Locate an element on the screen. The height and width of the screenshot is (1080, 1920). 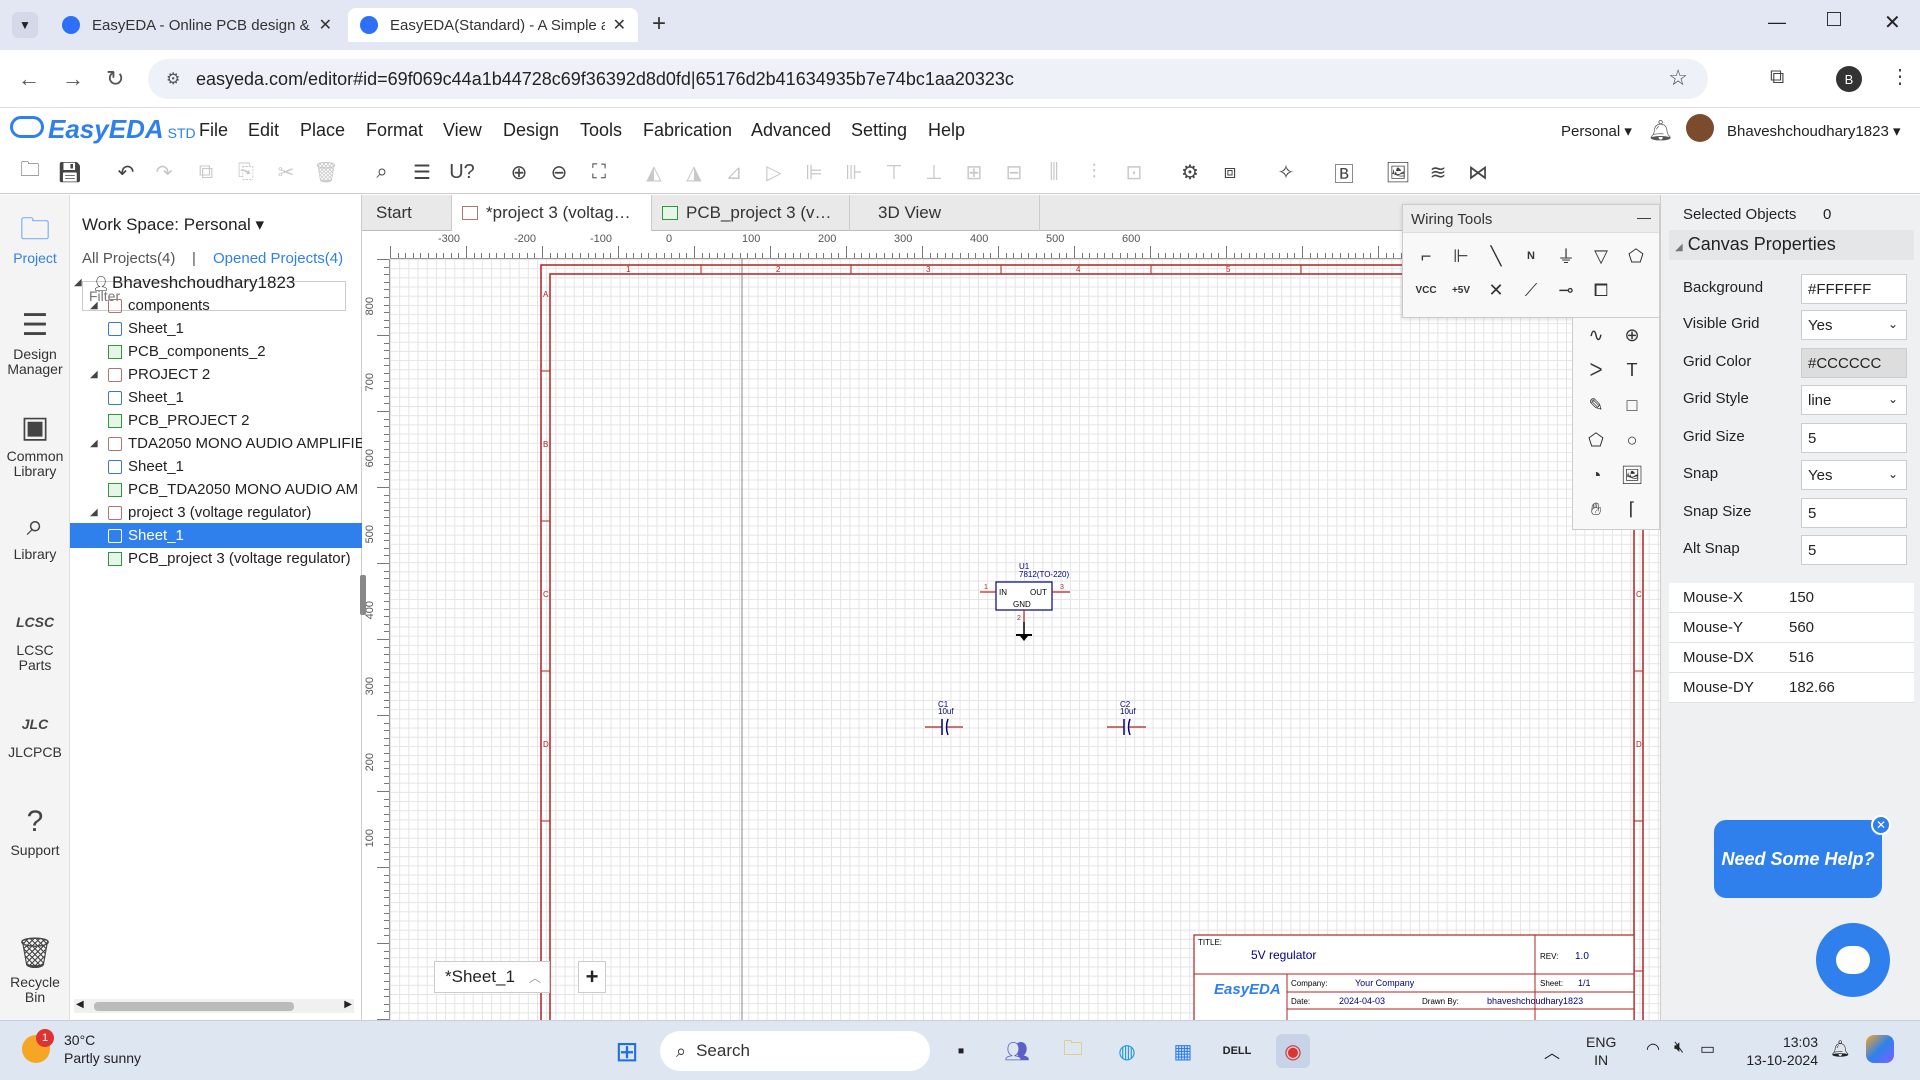
rail-common-library: ▣ Common Library is located at coordinates (35, 445).